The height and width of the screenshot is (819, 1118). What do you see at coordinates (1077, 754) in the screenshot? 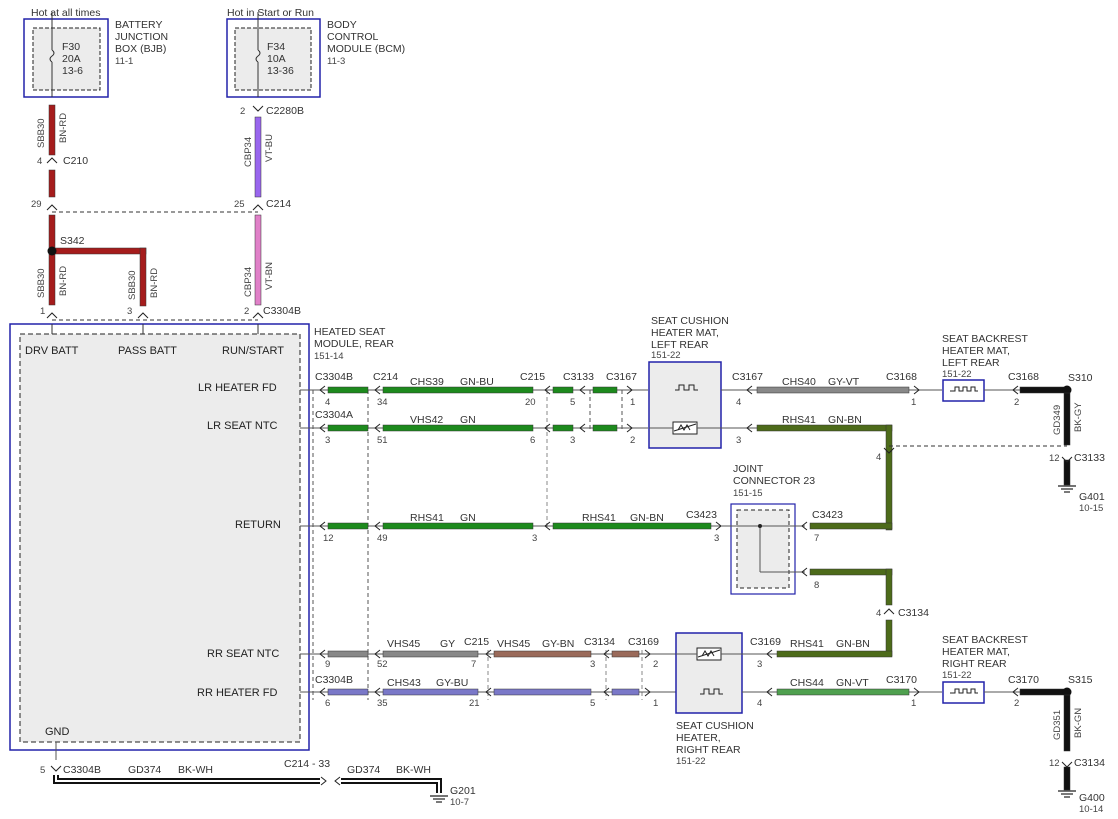
I see `ground-g400-wire: GD351 BK-GN 12 C3134 G400 10-14` at bounding box center [1077, 754].